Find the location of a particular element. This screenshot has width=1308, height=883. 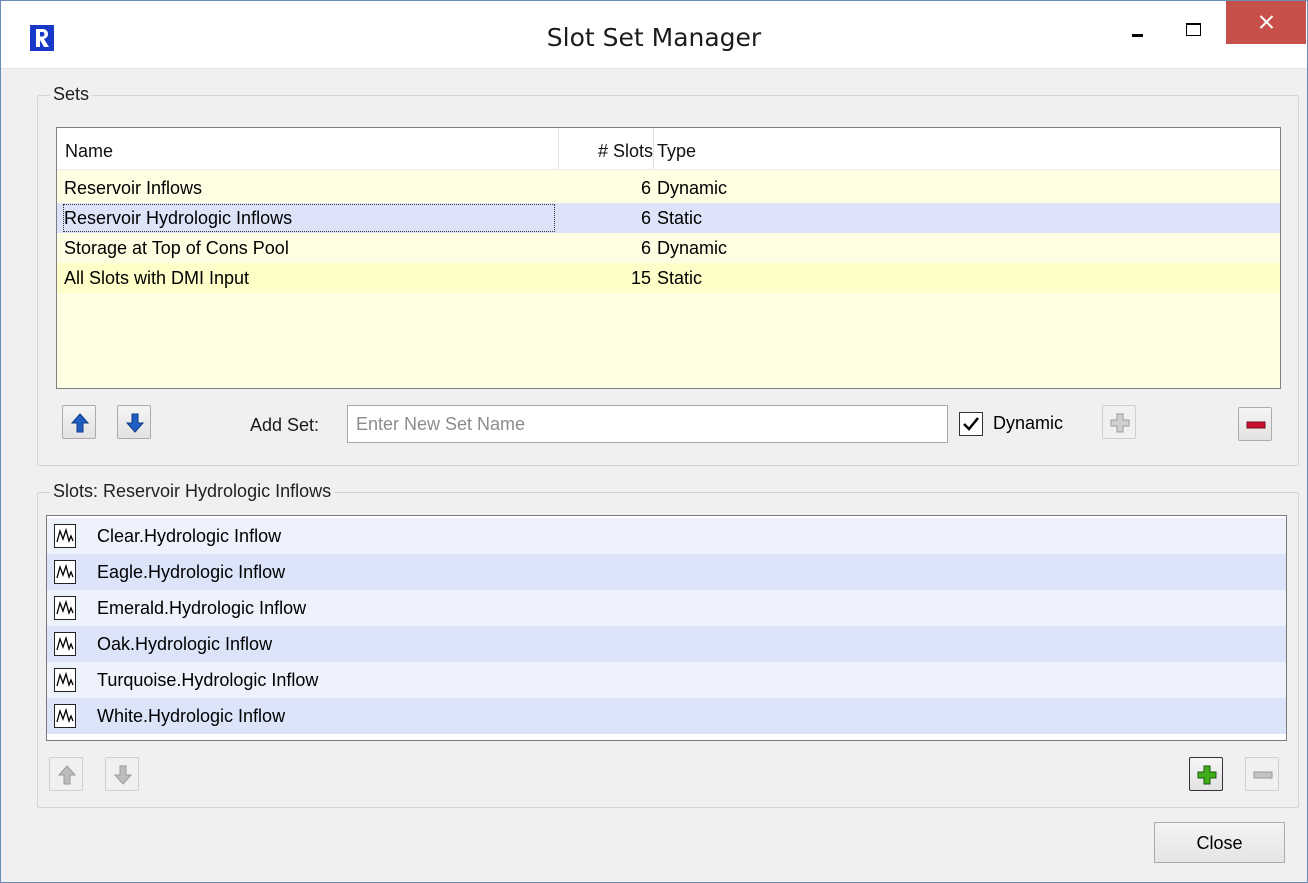

move-slot-up-button is located at coordinates (66, 774).